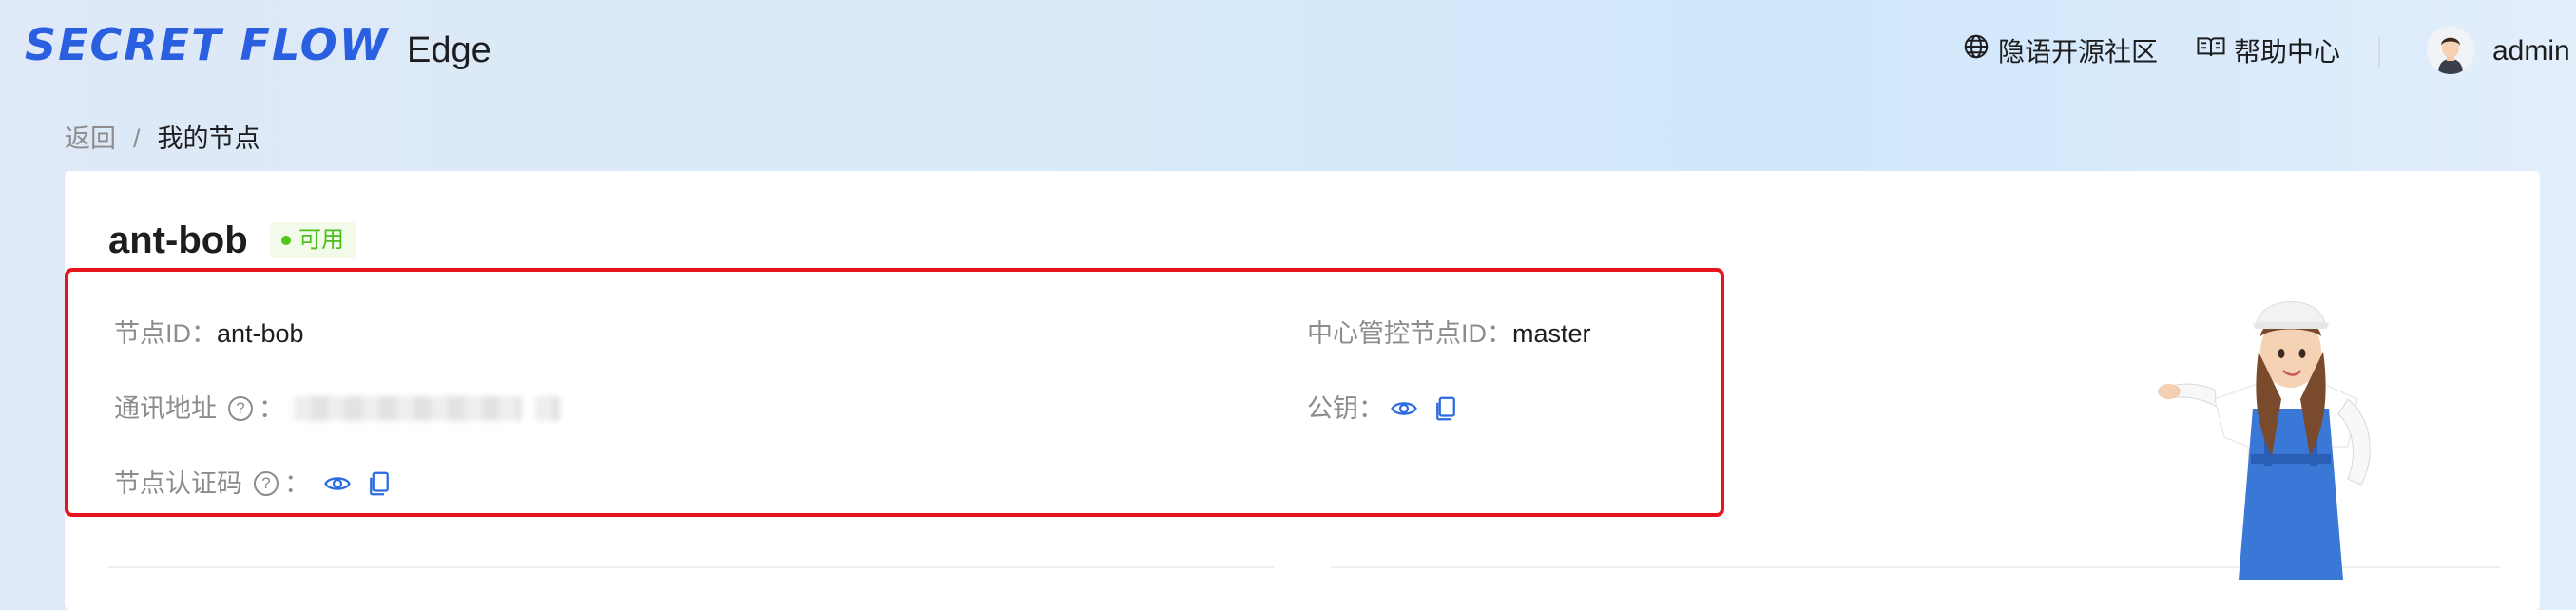  What do you see at coordinates (2287, 51) in the screenshot?
I see `help-center-label: 帮助中心` at bounding box center [2287, 51].